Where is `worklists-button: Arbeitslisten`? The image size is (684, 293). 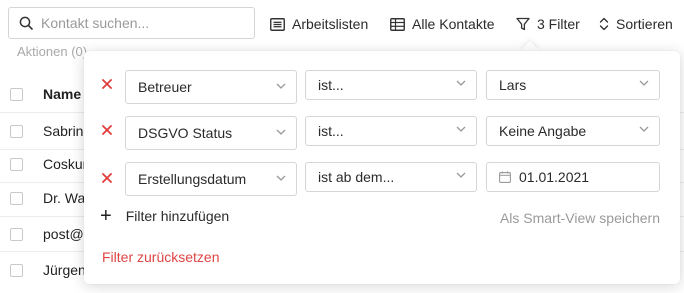 worklists-button: Arbeitslisten is located at coordinates (319, 24).